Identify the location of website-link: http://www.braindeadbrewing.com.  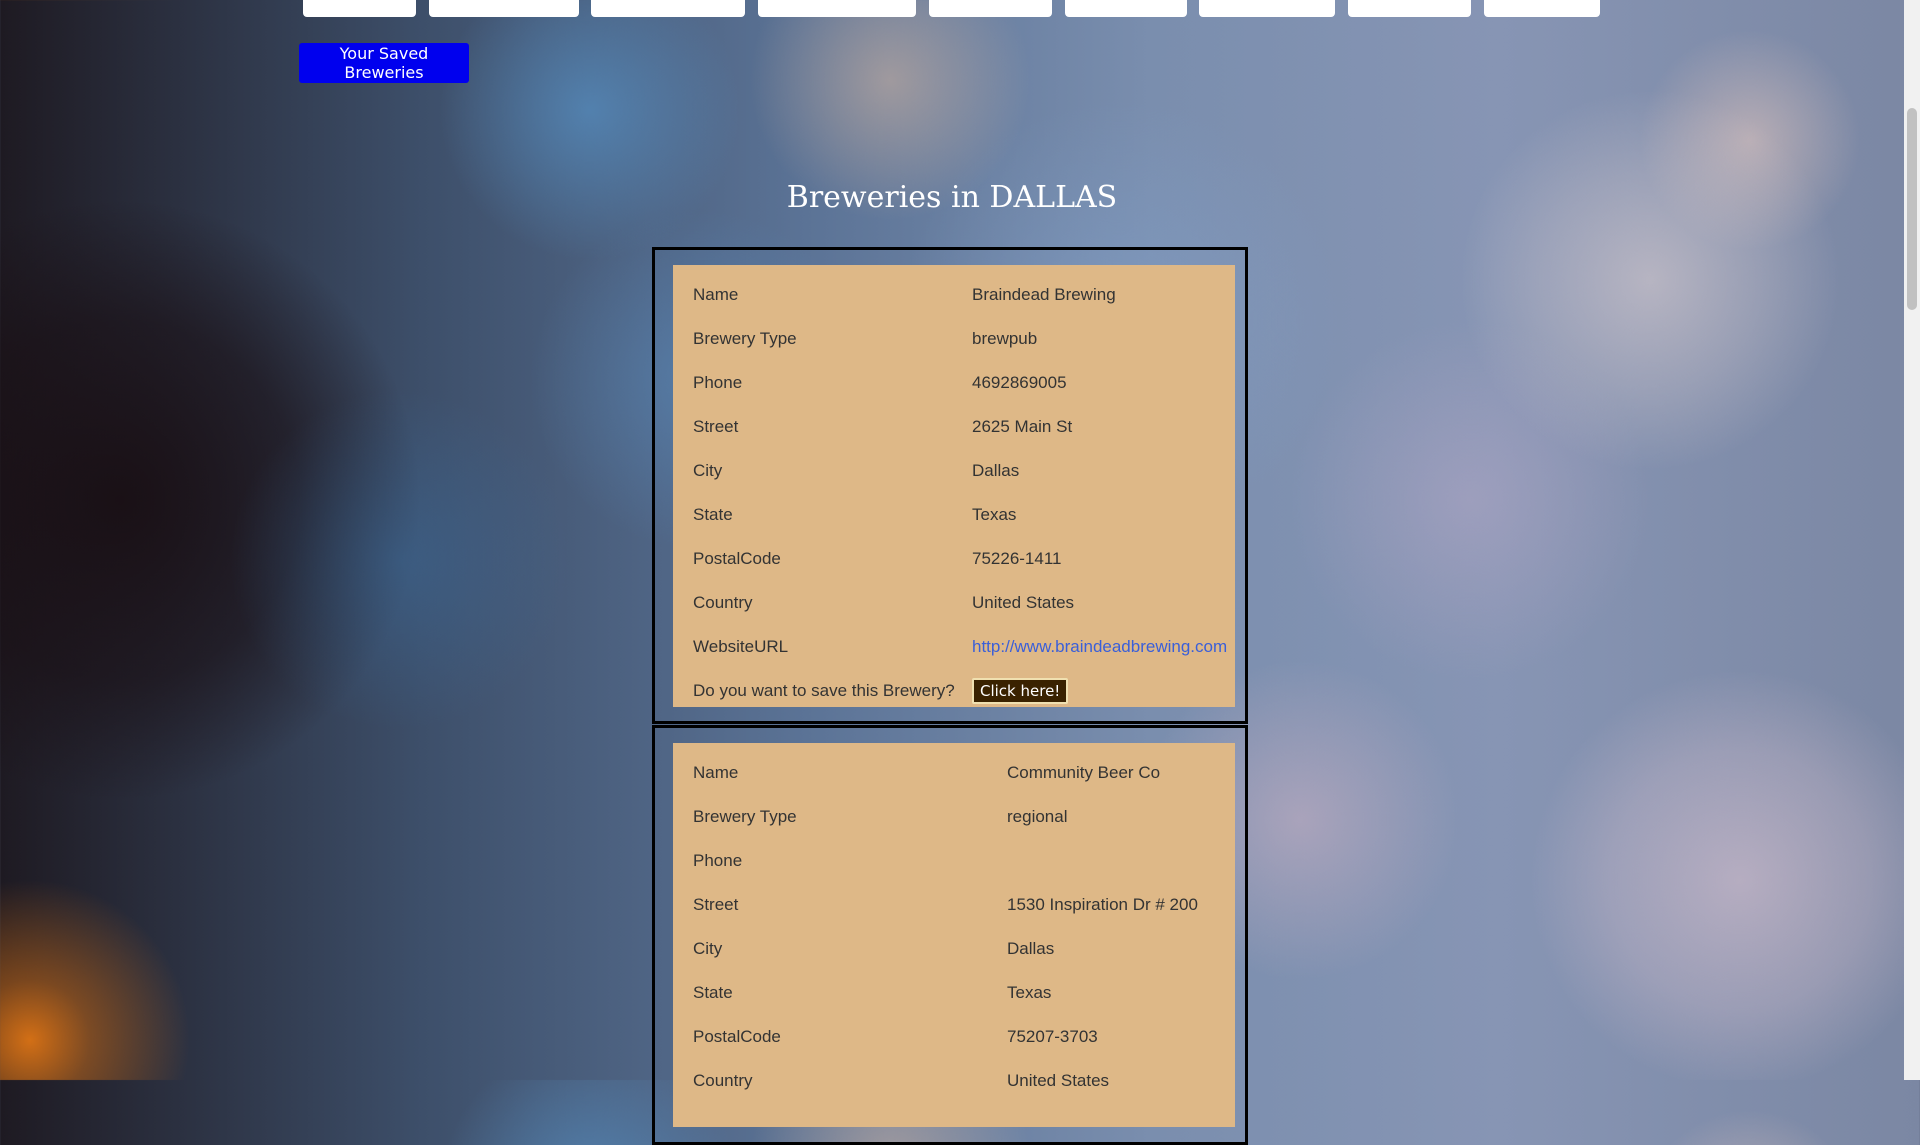
(1099, 646).